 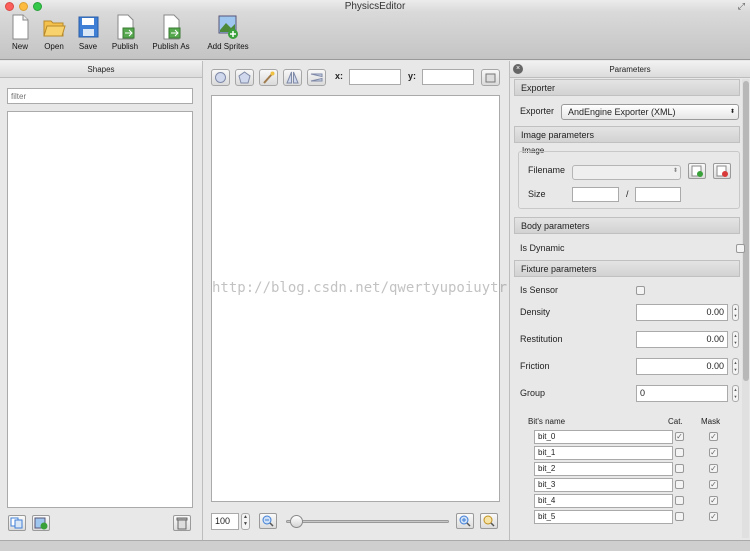 I want to click on delete-shape-button, so click(x=182, y=523).